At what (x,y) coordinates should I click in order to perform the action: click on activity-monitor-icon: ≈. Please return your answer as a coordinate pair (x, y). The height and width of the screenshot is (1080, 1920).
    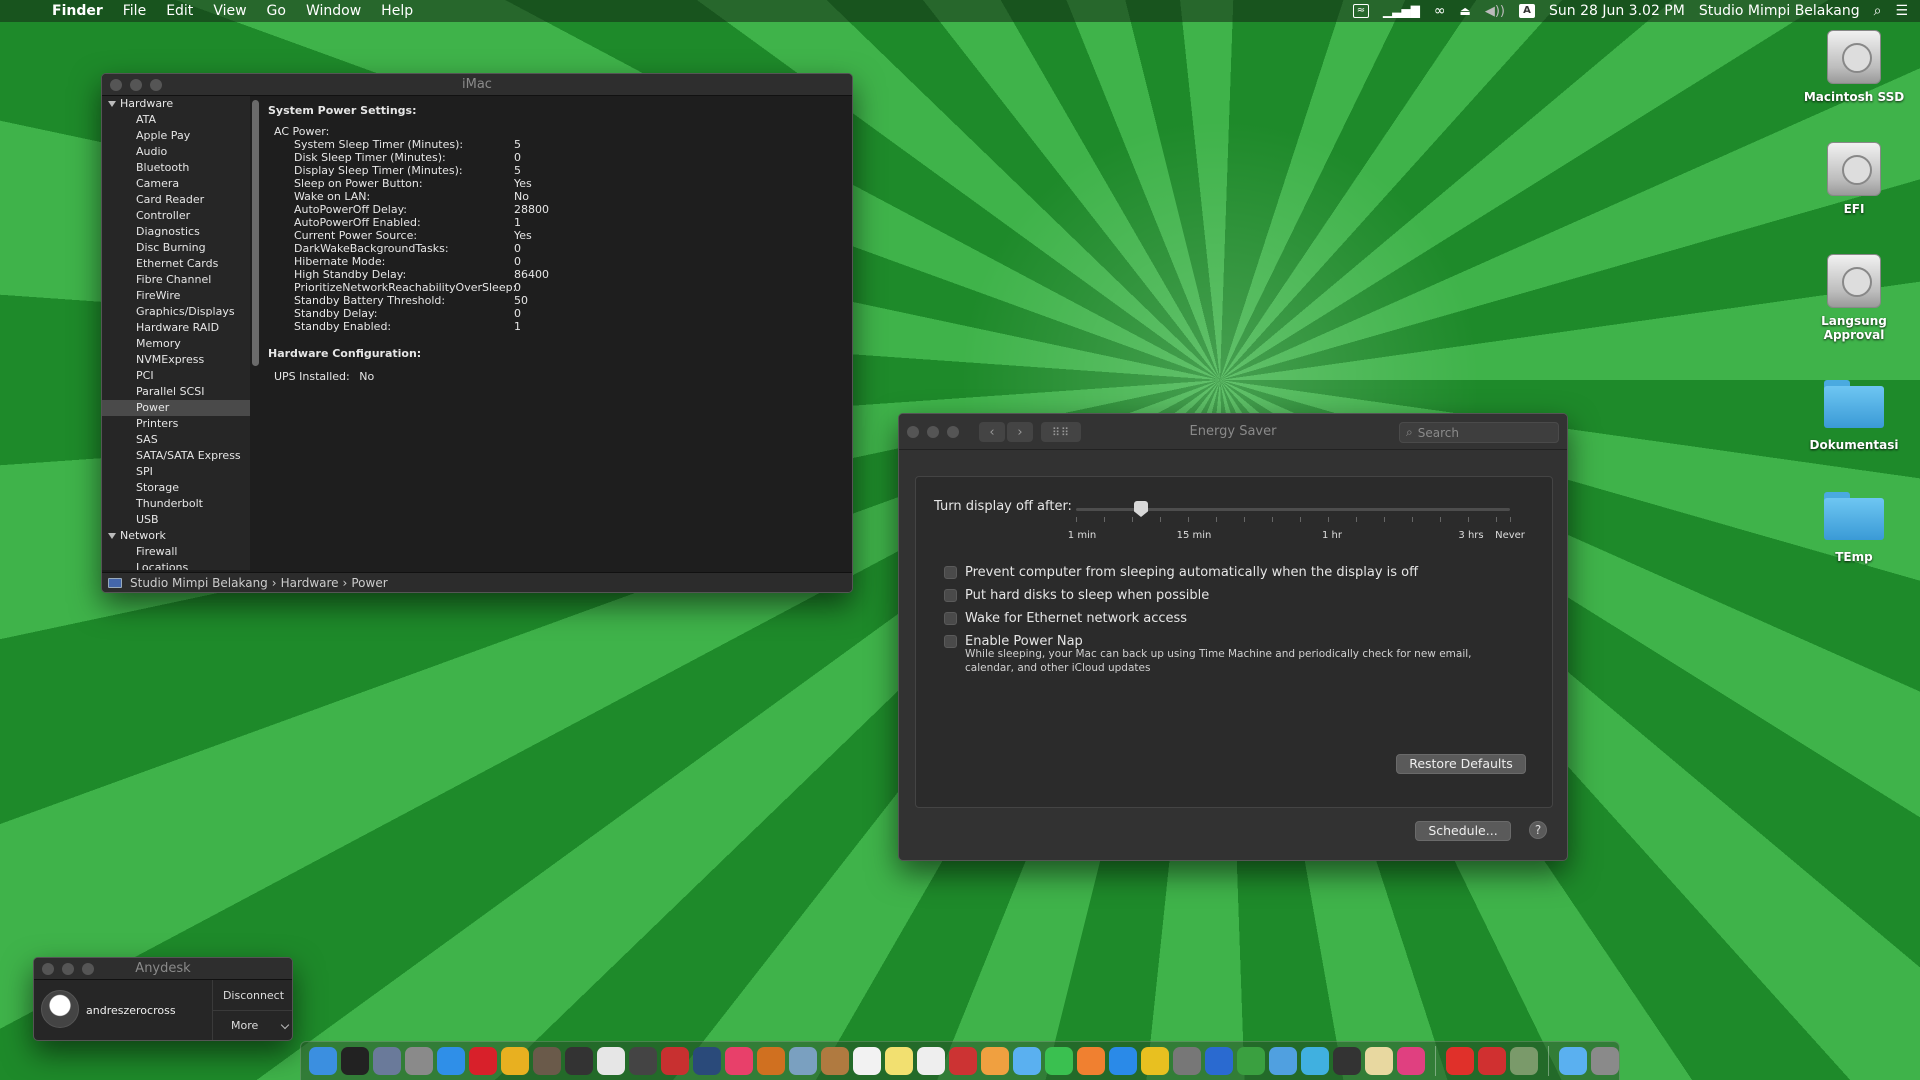
    Looking at the image, I should click on (1360, 11).